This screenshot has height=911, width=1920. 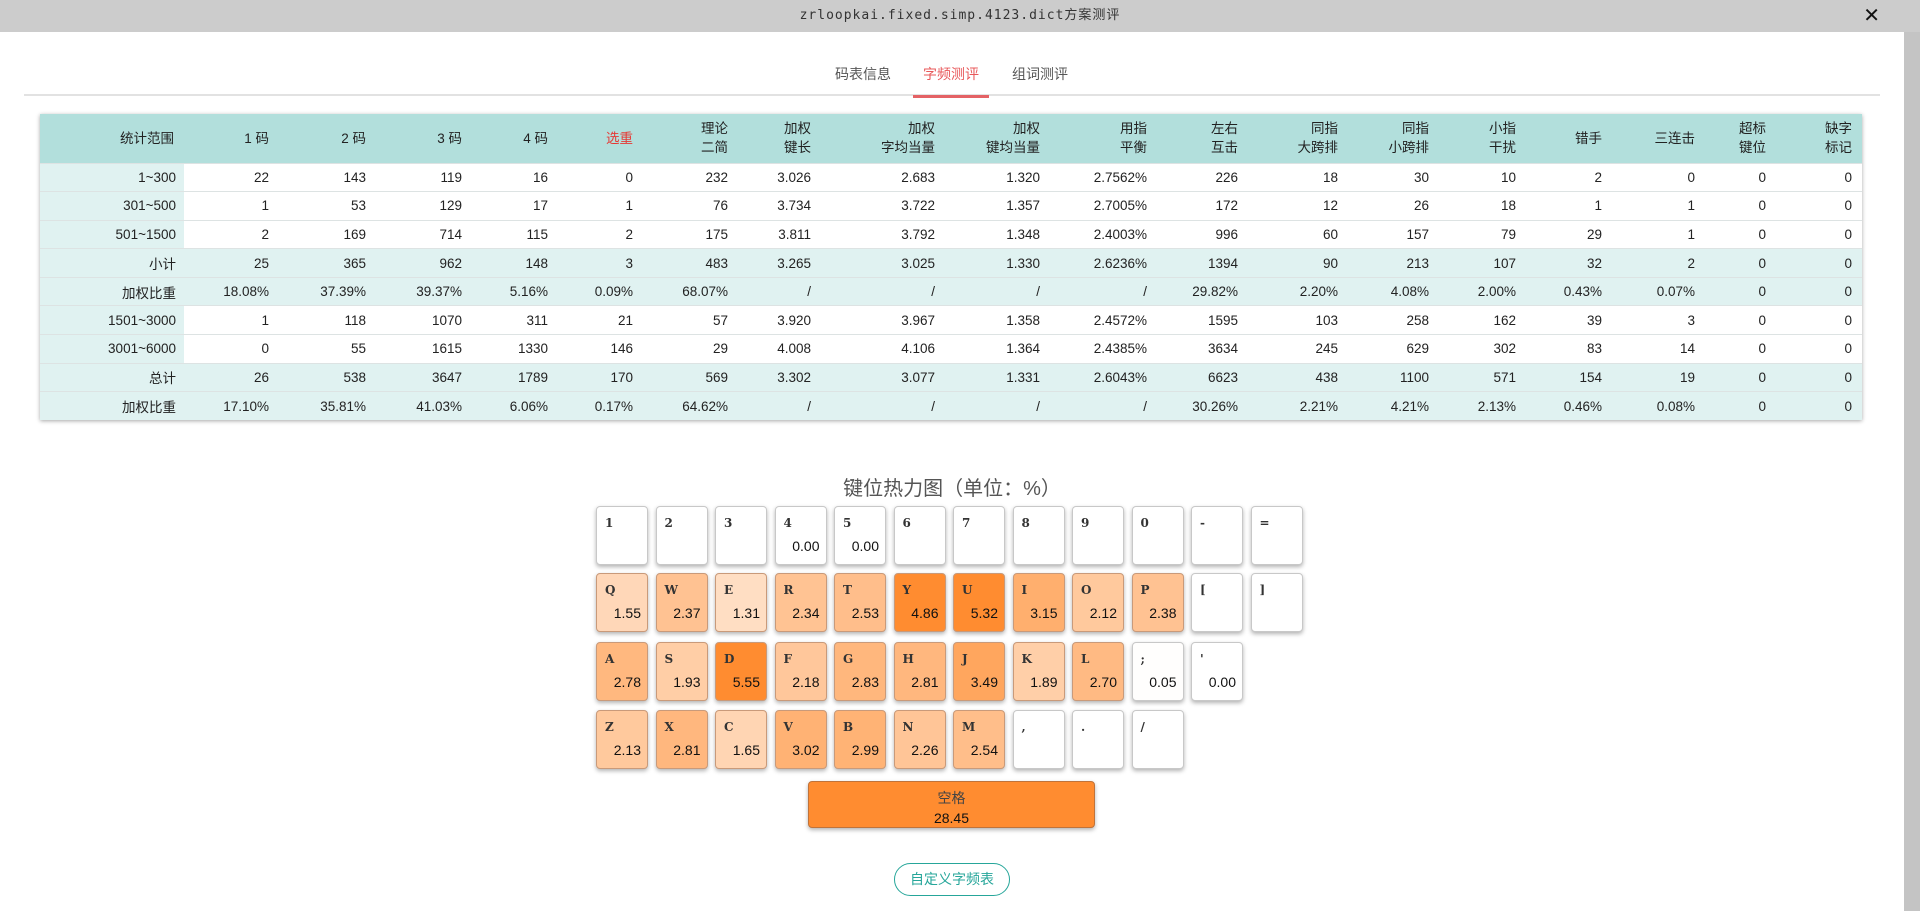 What do you see at coordinates (997, 234) in the screenshot?
I see `table-cell: 1.348` at bounding box center [997, 234].